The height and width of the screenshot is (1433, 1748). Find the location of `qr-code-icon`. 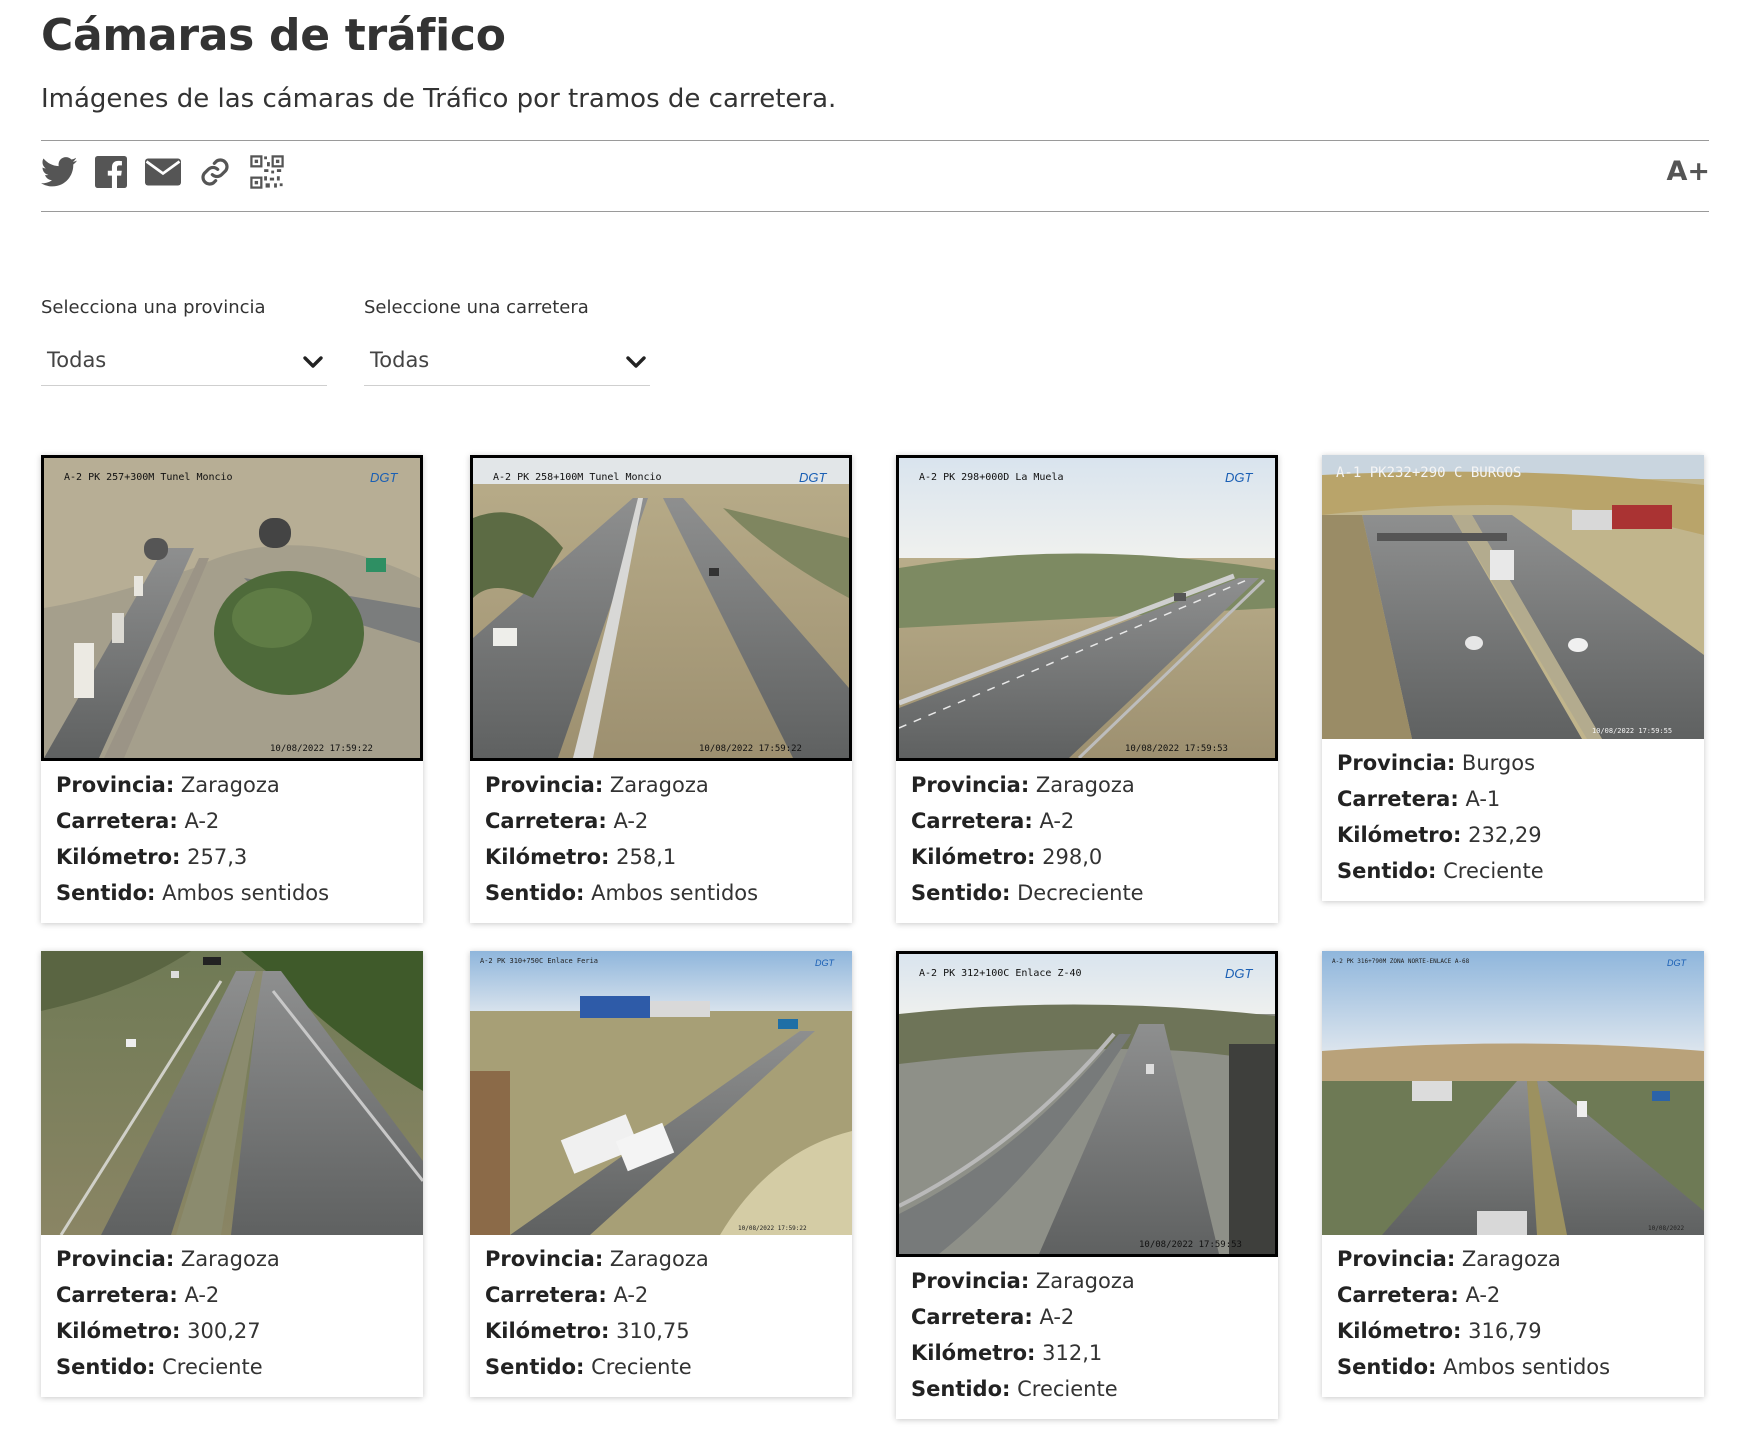

qr-code-icon is located at coordinates (267, 172).